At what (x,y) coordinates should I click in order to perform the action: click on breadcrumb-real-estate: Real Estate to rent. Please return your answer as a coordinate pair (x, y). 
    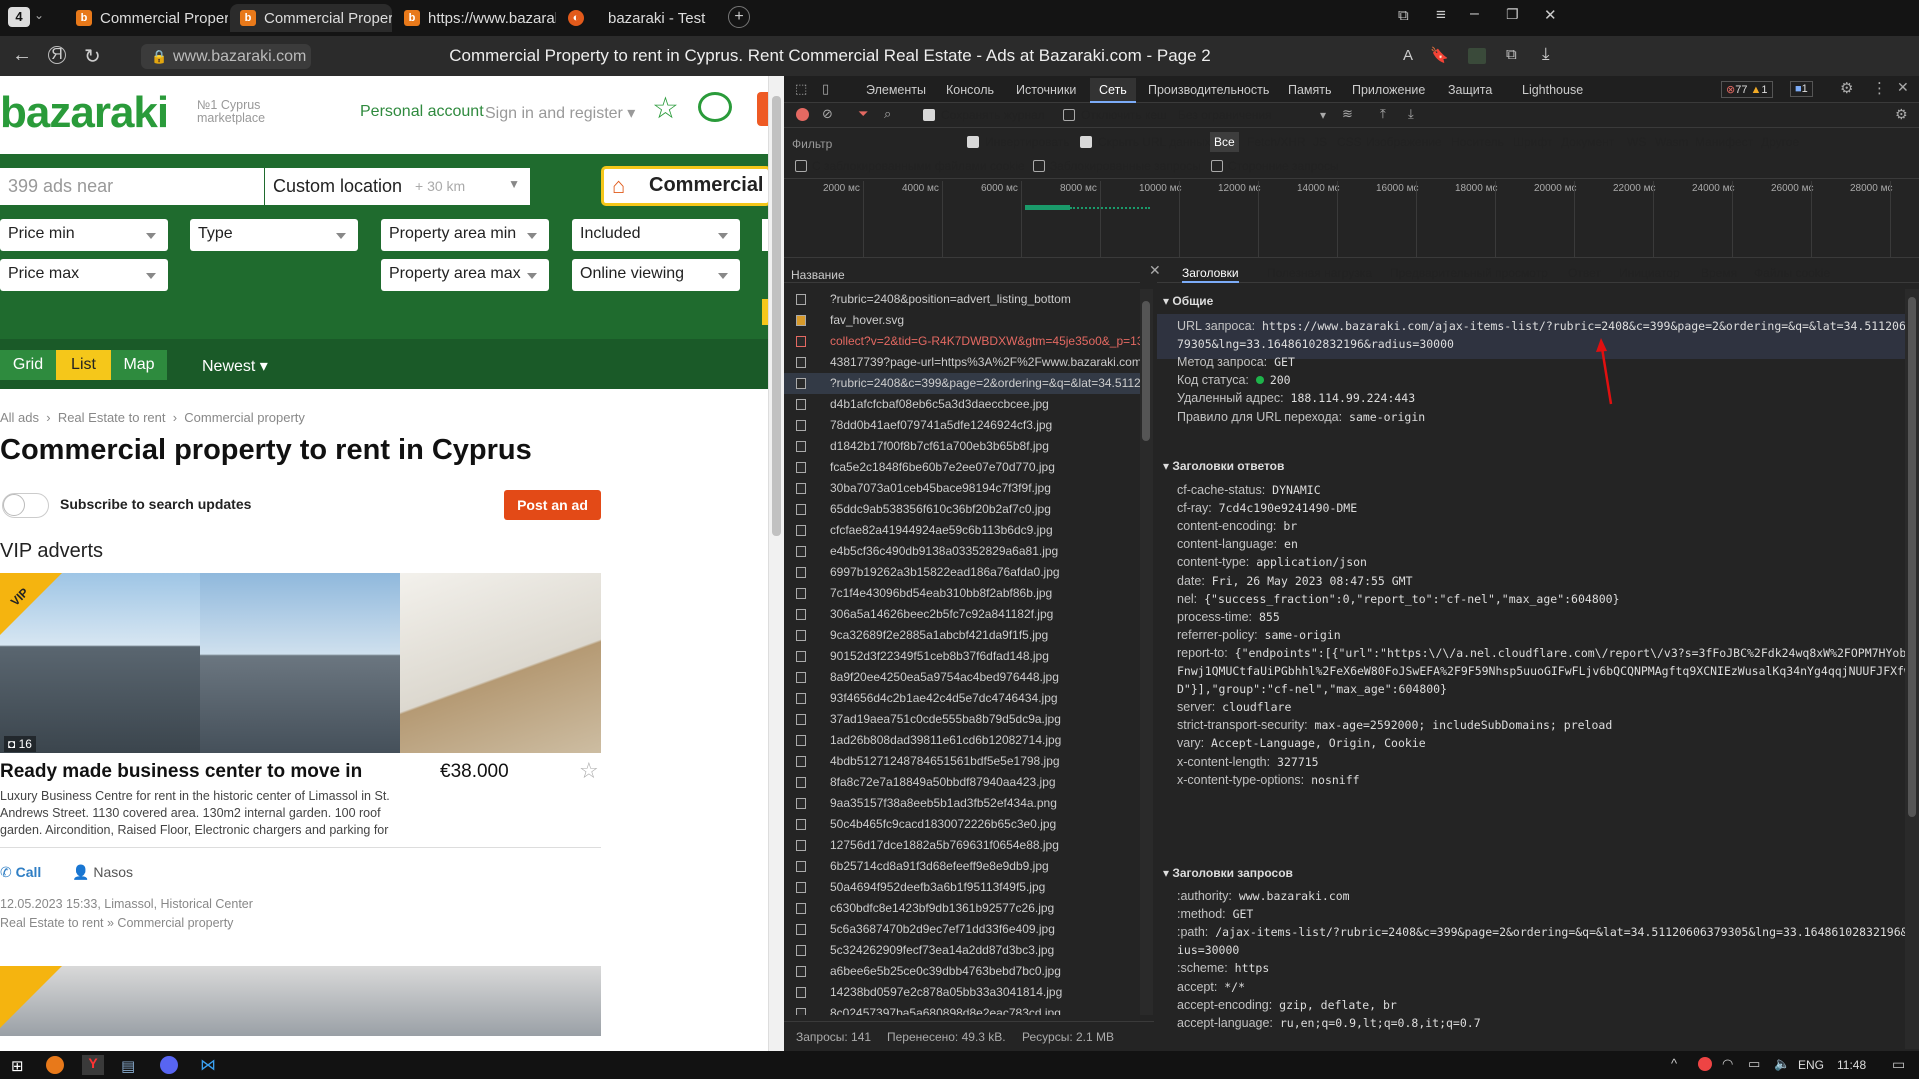
    Looking at the image, I should click on (112, 417).